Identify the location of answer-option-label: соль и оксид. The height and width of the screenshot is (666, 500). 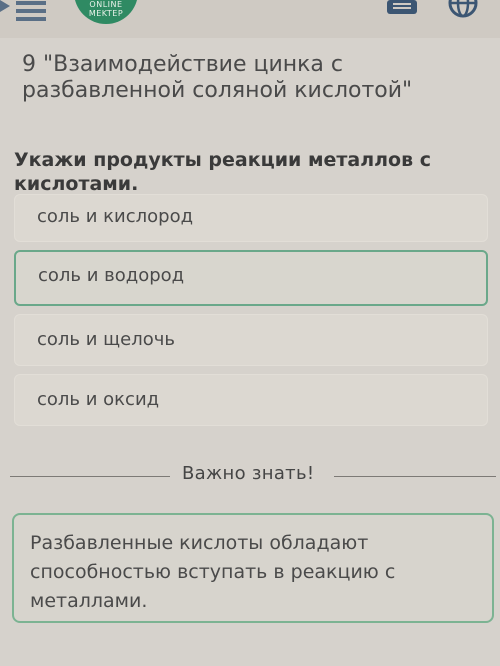
(98, 399).